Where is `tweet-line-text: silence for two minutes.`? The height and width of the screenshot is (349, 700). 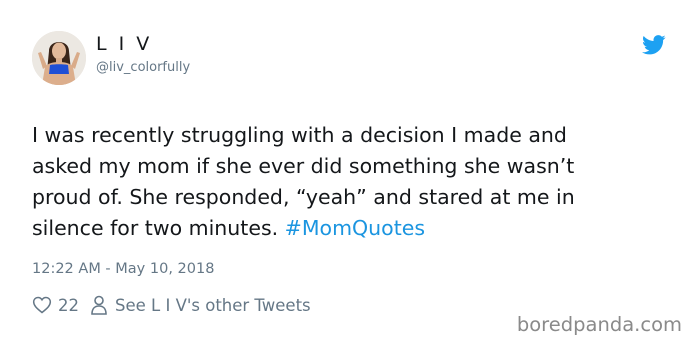
tweet-line-text: silence for two minutes. is located at coordinates (155, 228).